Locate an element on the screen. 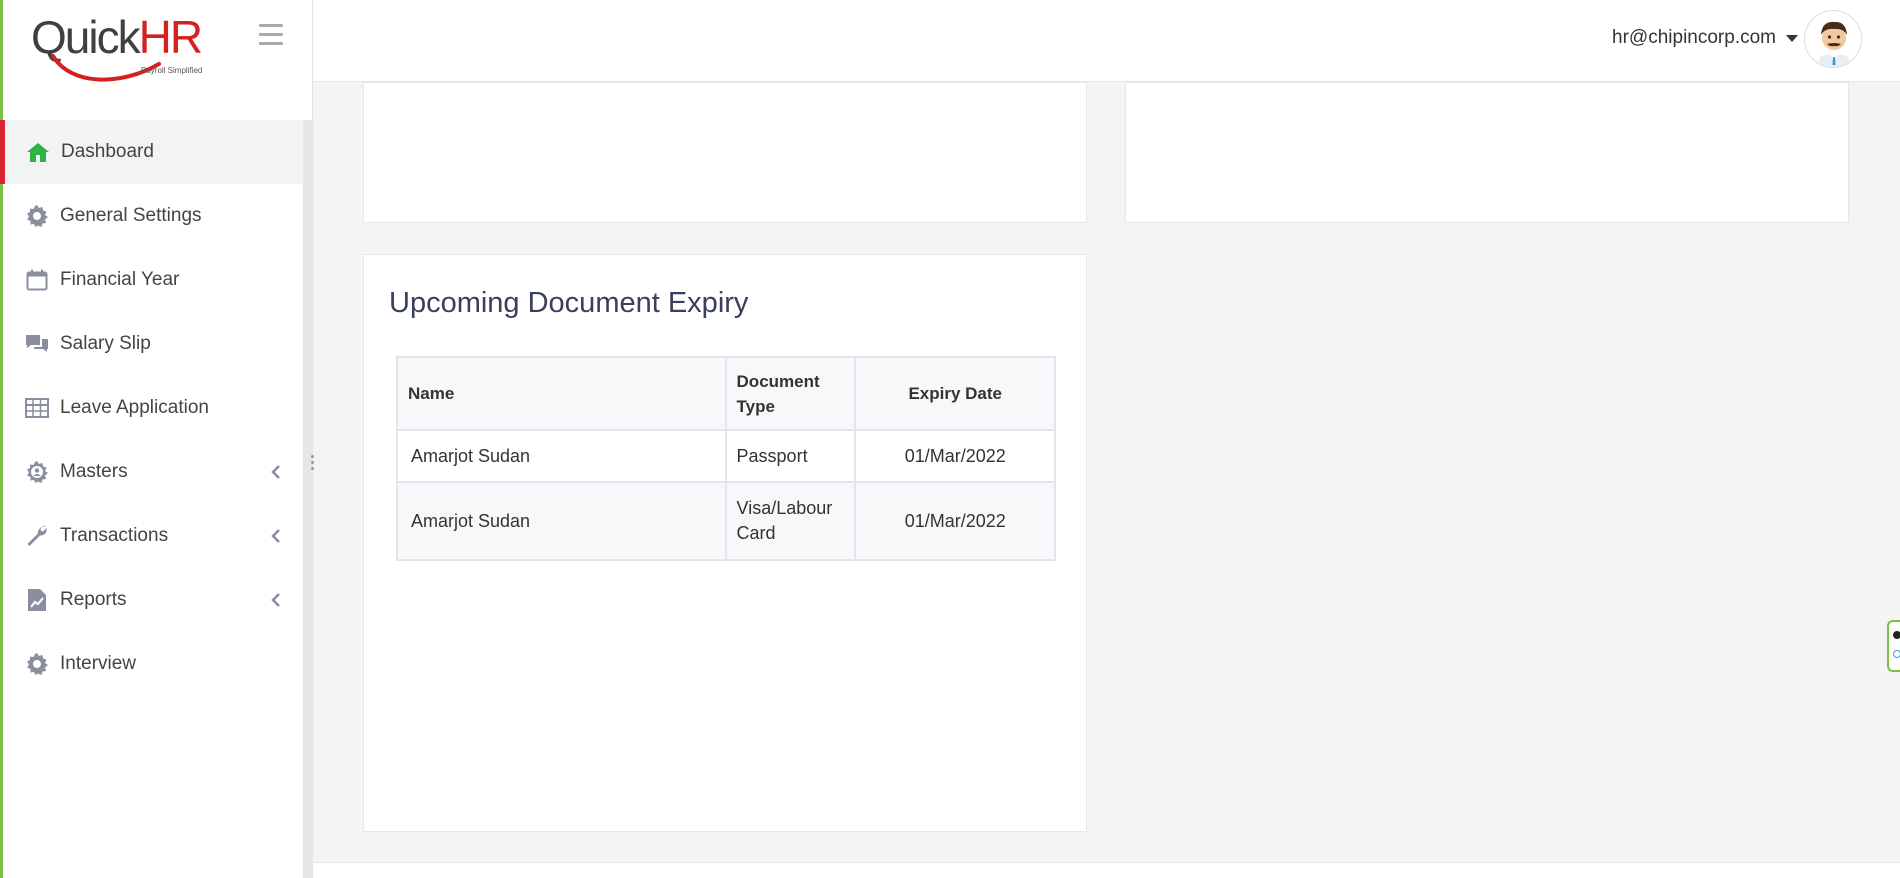 The height and width of the screenshot is (878, 1900). wrench-icon is located at coordinates (37, 536).